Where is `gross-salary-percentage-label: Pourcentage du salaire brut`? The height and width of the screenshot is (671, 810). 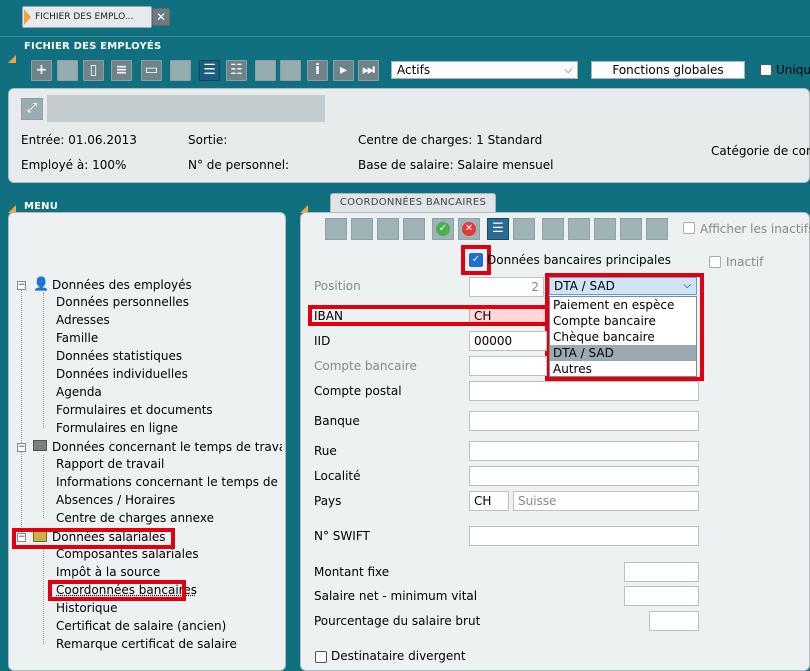 gross-salary-percentage-label: Pourcentage du salaire brut is located at coordinates (397, 621).